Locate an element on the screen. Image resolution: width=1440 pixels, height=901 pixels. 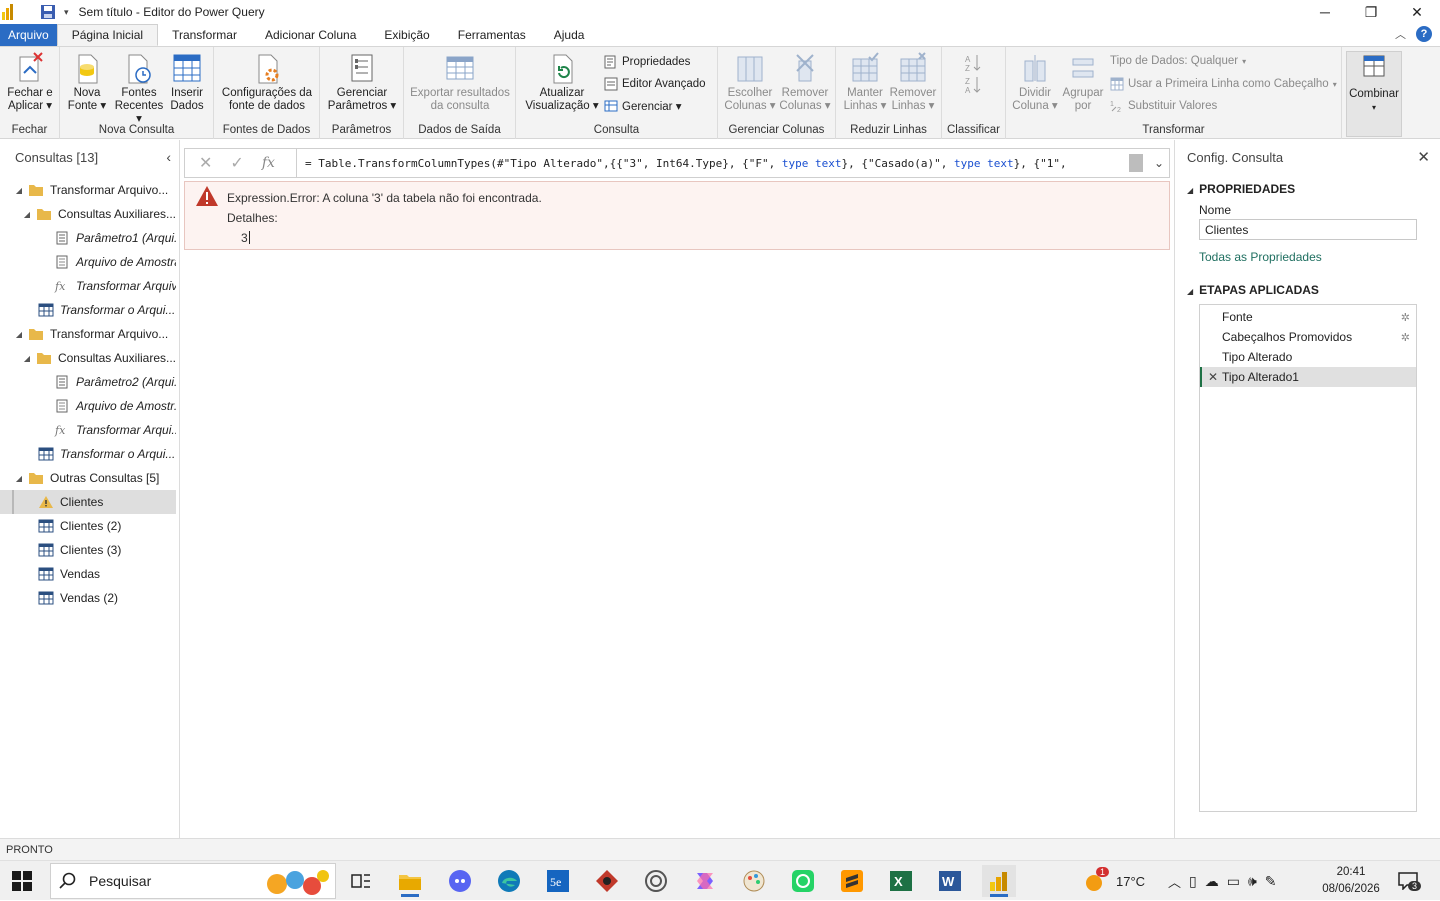
inserir-dados-button: Inserir Dados is located at coordinates (187, 82).